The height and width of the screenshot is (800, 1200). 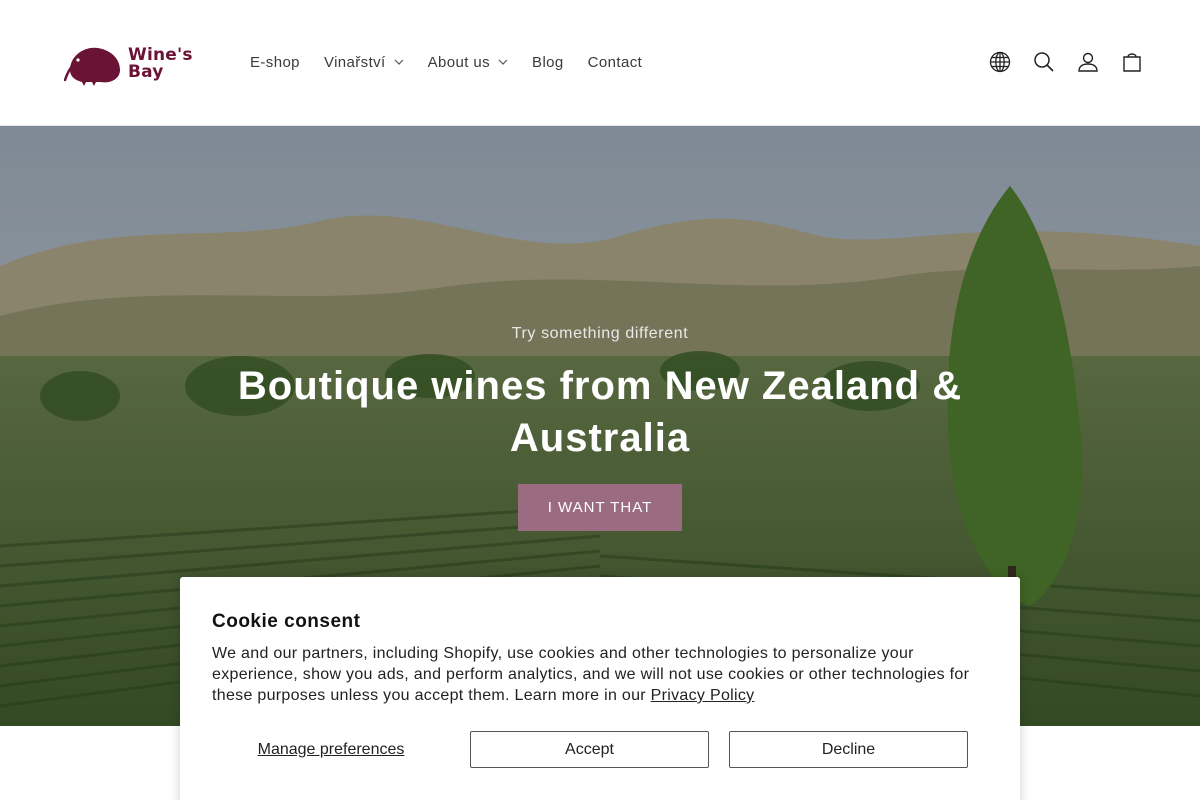 What do you see at coordinates (286, 621) in the screenshot?
I see `cookie-title: Cookie consent` at bounding box center [286, 621].